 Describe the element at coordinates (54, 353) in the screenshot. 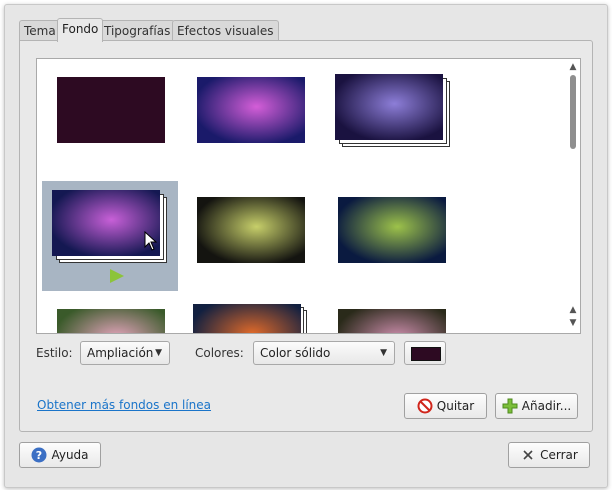

I see `style-label: Estilo:` at that location.